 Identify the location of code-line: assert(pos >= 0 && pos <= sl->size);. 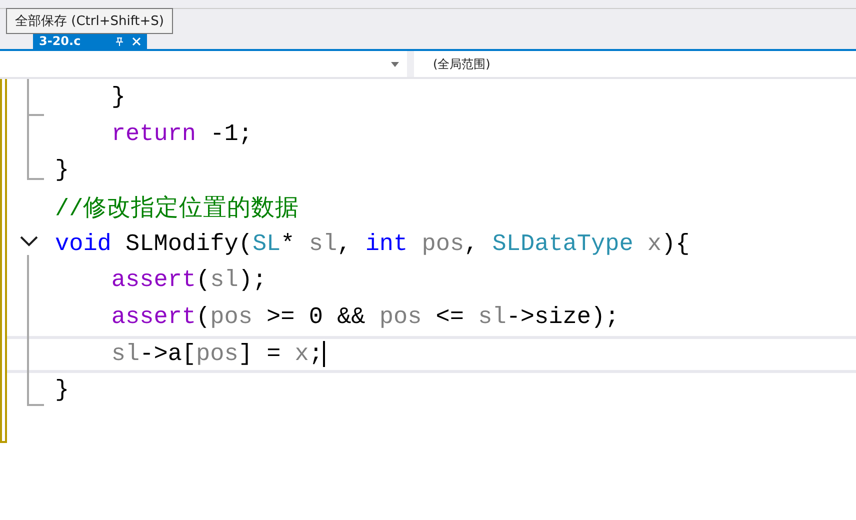
(365, 317).